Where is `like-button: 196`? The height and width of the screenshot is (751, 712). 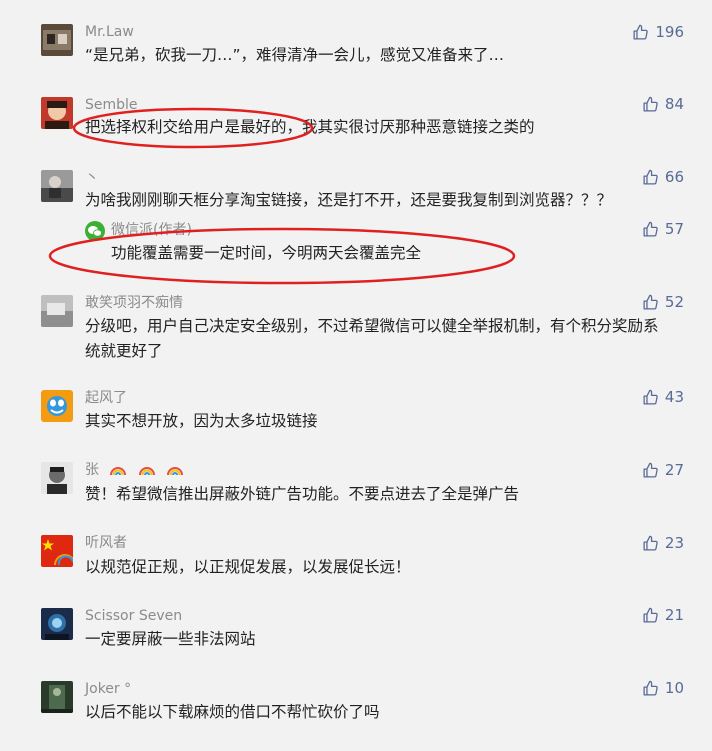 like-button: 196 is located at coordinates (658, 32).